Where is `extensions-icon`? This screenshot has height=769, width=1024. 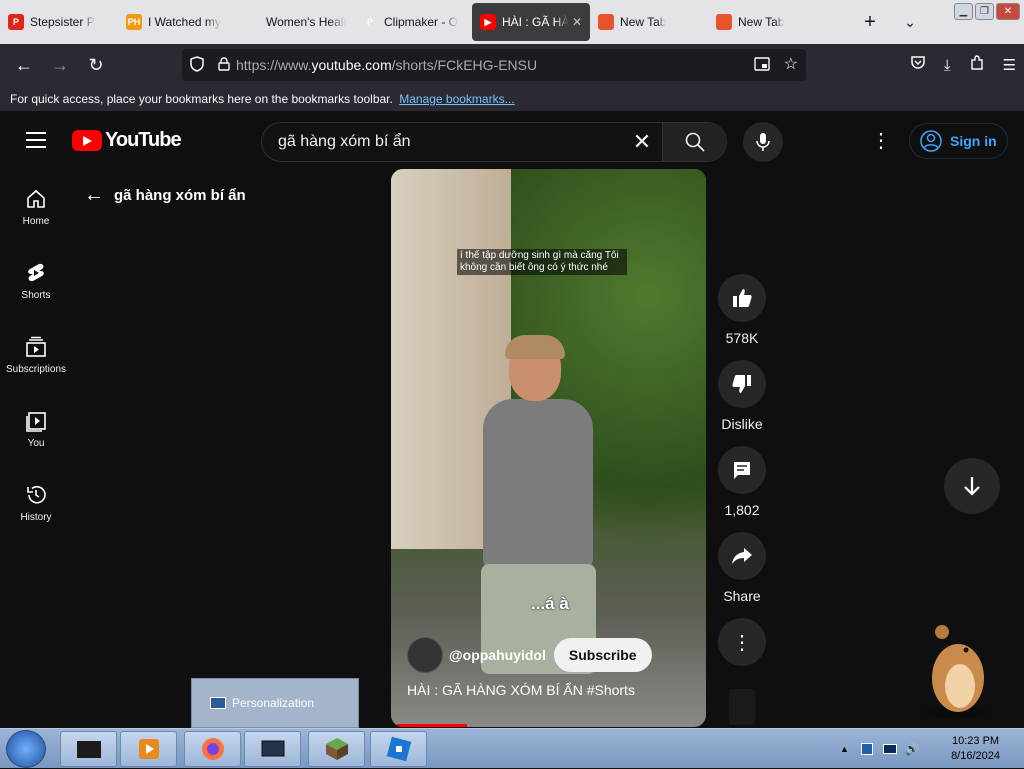 extensions-icon is located at coordinates (977, 65).